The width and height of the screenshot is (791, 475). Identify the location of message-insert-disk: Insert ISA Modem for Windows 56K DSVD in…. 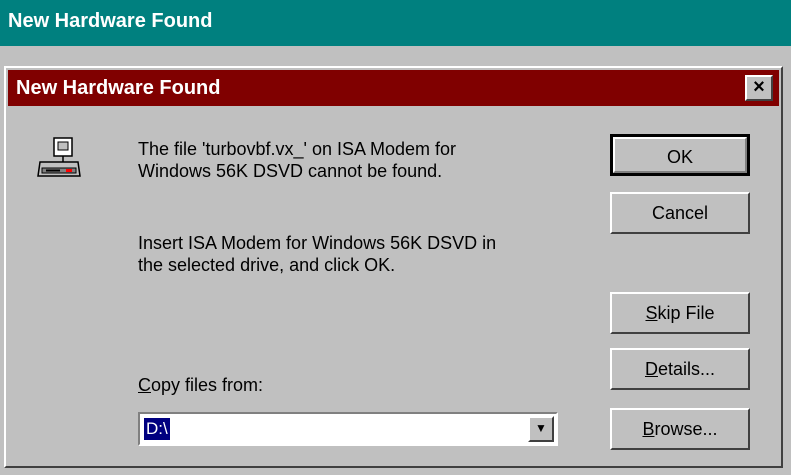
(317, 254).